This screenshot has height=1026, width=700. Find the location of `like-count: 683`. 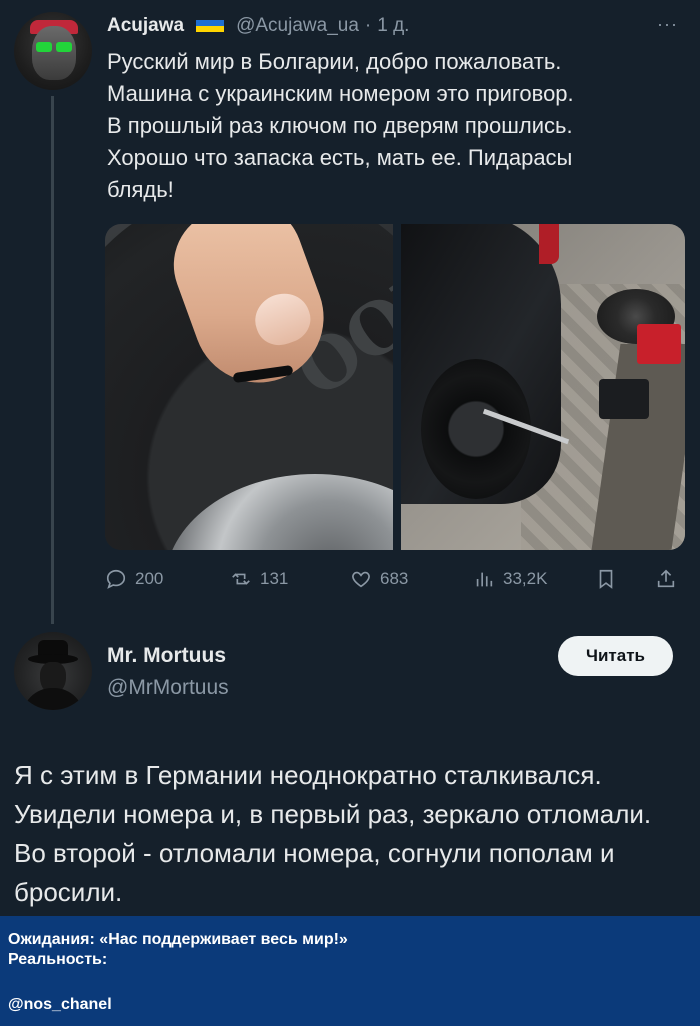

like-count: 683 is located at coordinates (394, 578).